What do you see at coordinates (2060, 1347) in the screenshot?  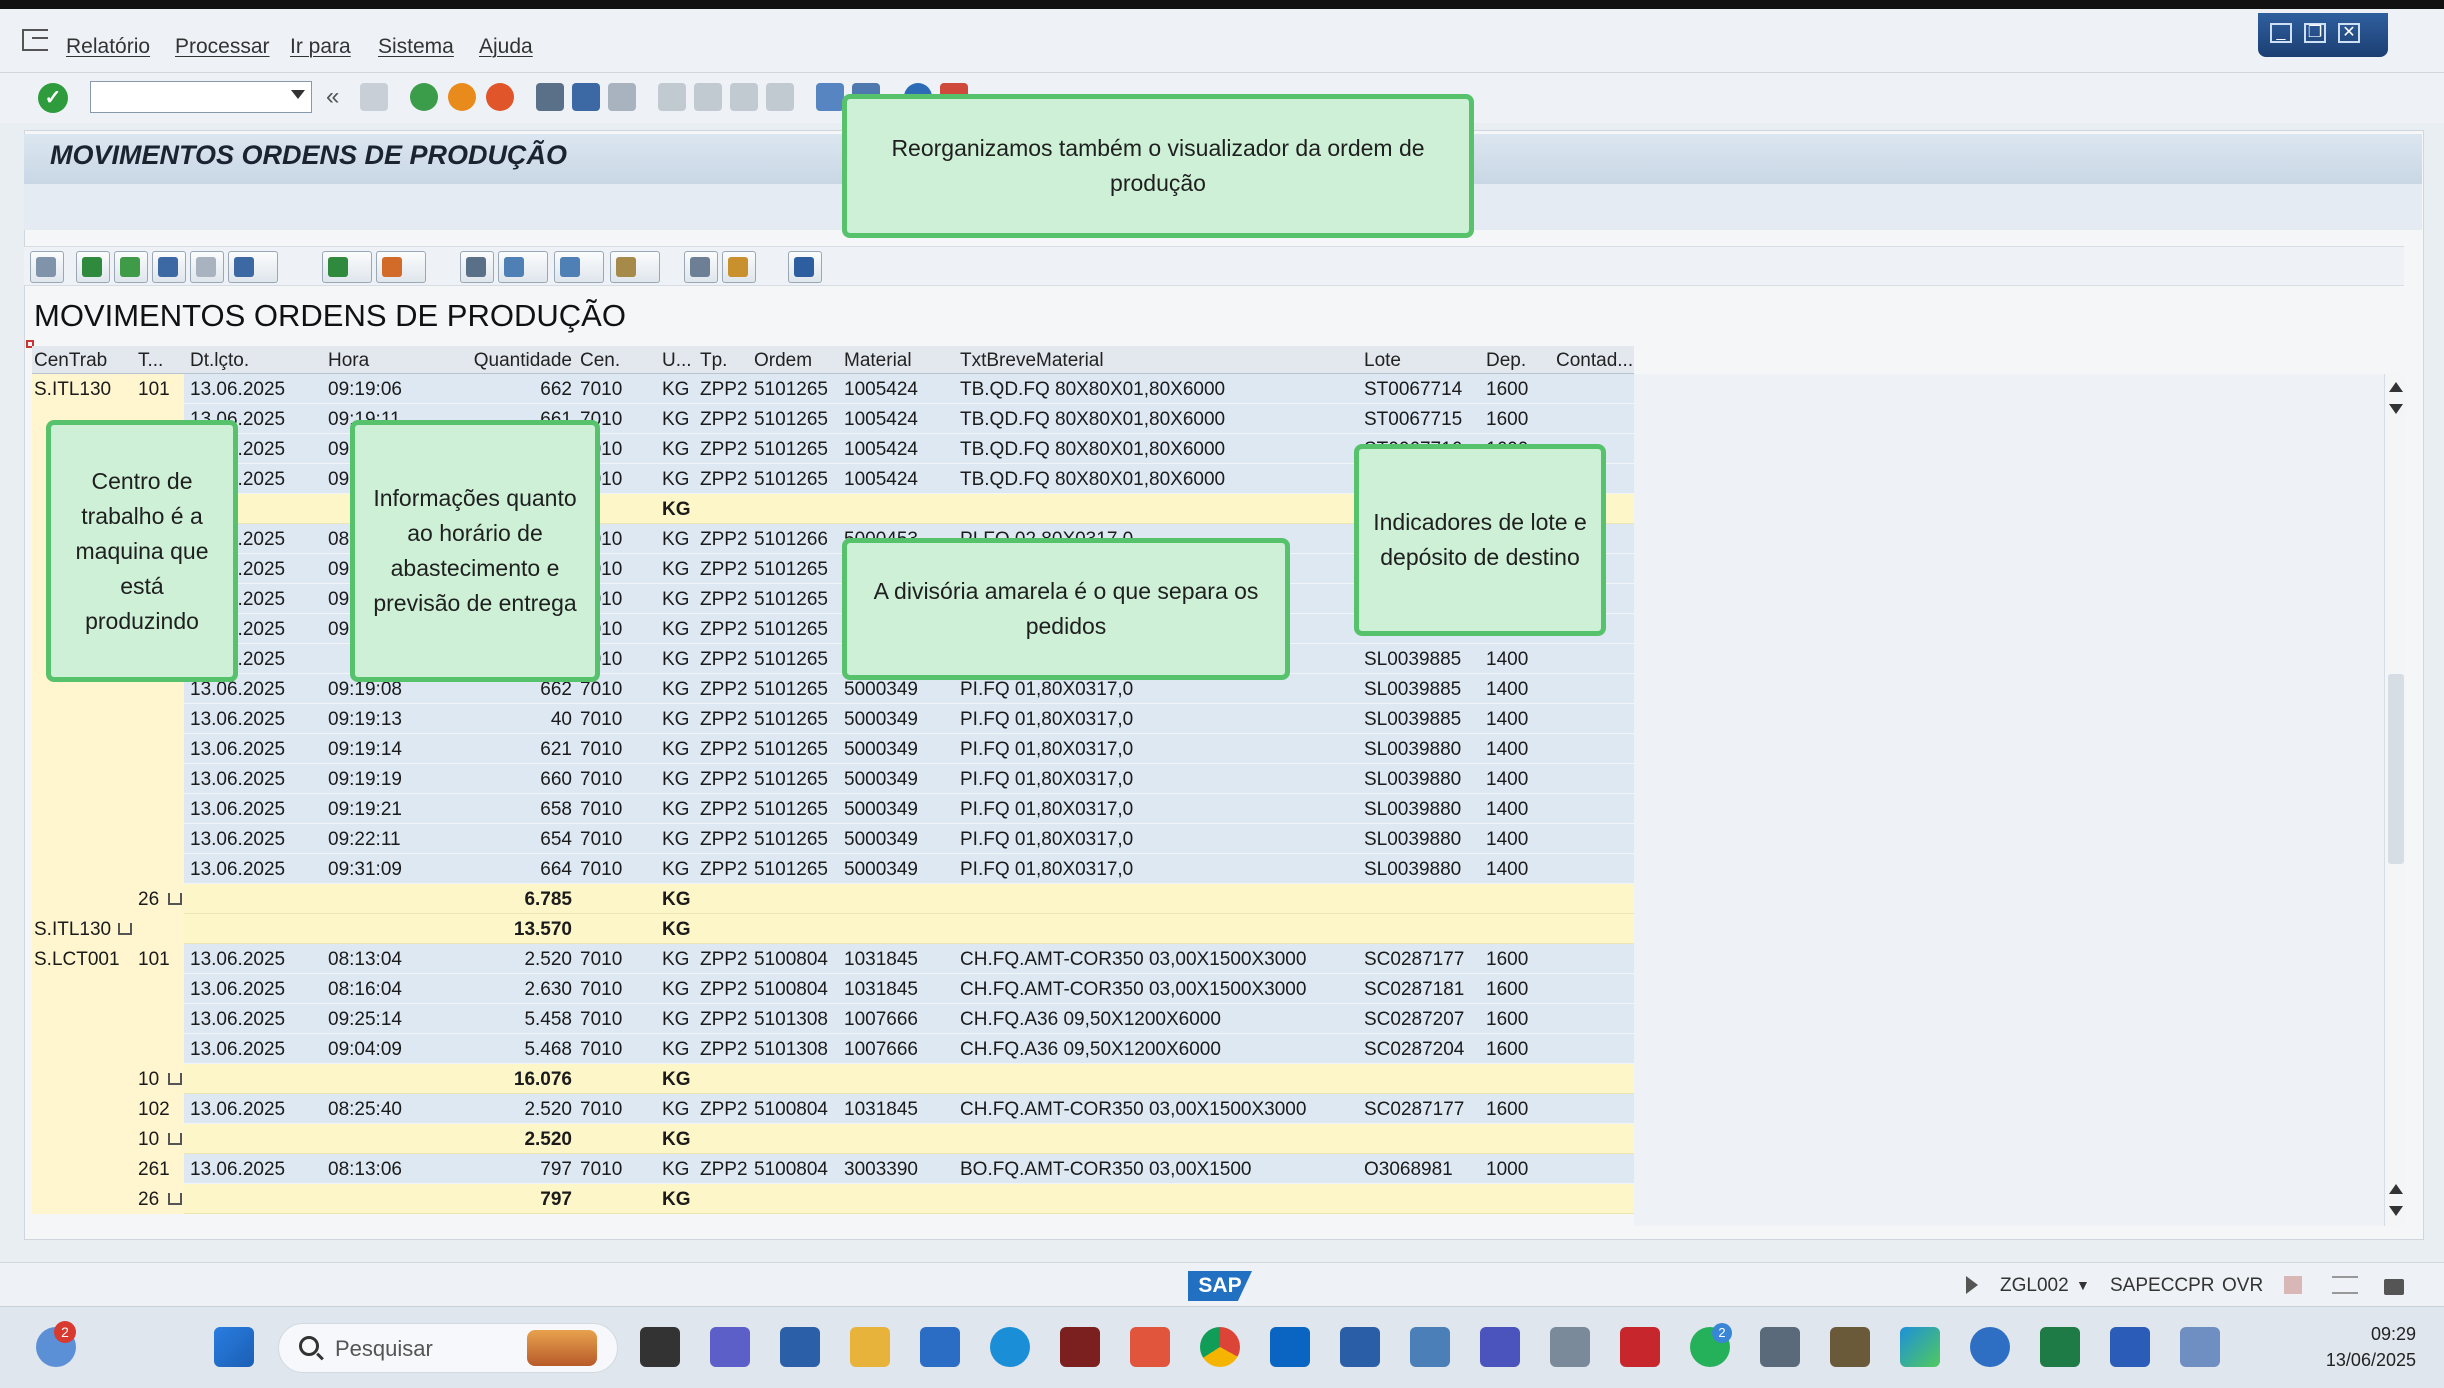 I see `excel-icon` at bounding box center [2060, 1347].